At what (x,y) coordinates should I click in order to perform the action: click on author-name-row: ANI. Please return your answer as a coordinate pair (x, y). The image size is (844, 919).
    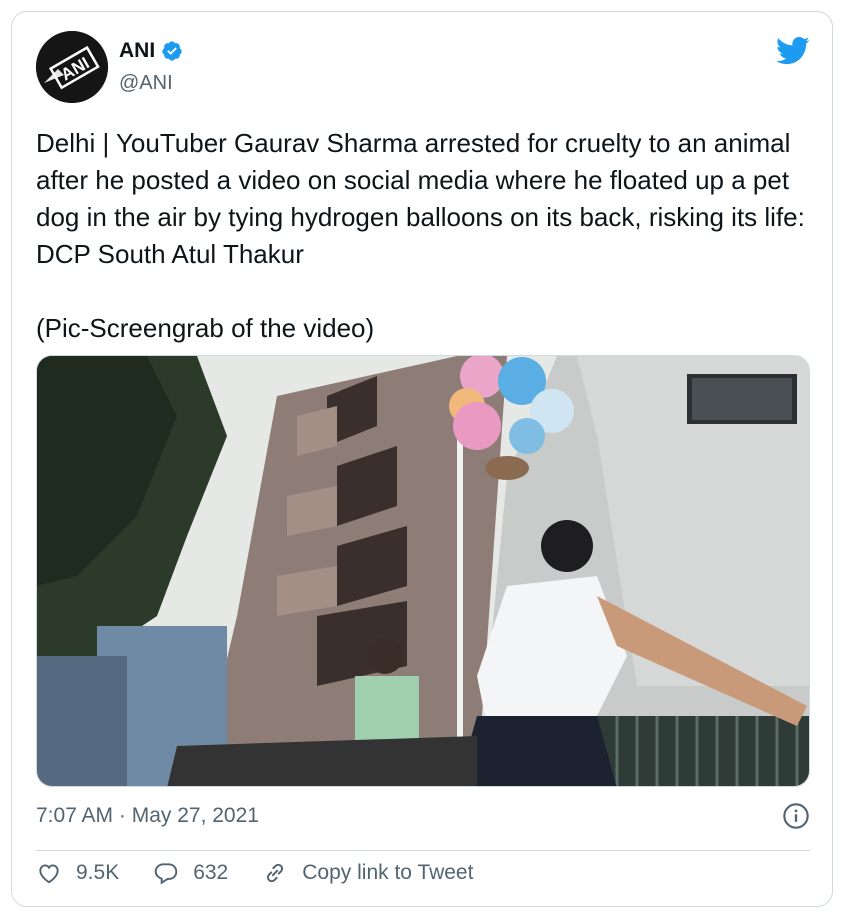
    Looking at the image, I should click on (151, 51).